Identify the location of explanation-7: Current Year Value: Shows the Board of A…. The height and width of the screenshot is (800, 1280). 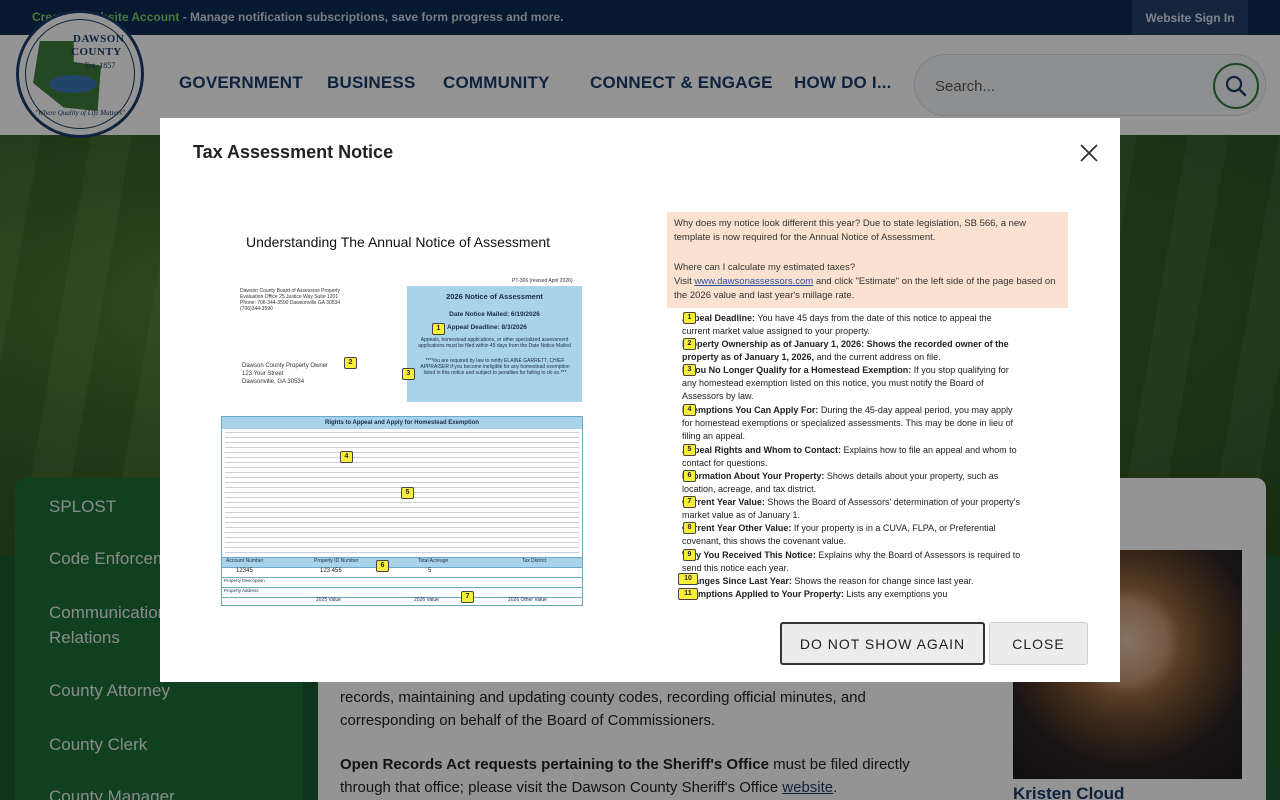
(852, 509).